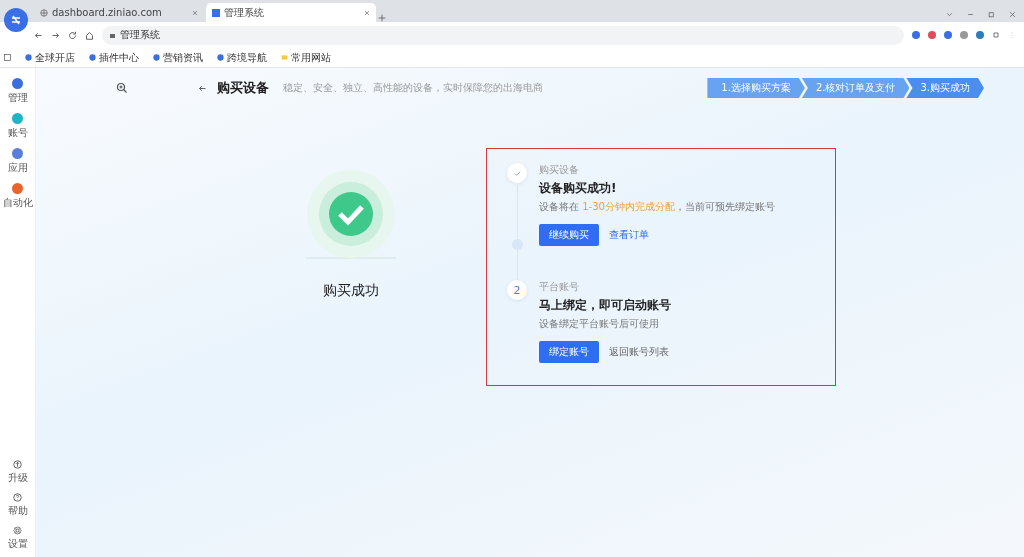 The height and width of the screenshot is (557, 1024). Describe the element at coordinates (949, 14) in the screenshot. I see `chevron-down-icon` at that location.